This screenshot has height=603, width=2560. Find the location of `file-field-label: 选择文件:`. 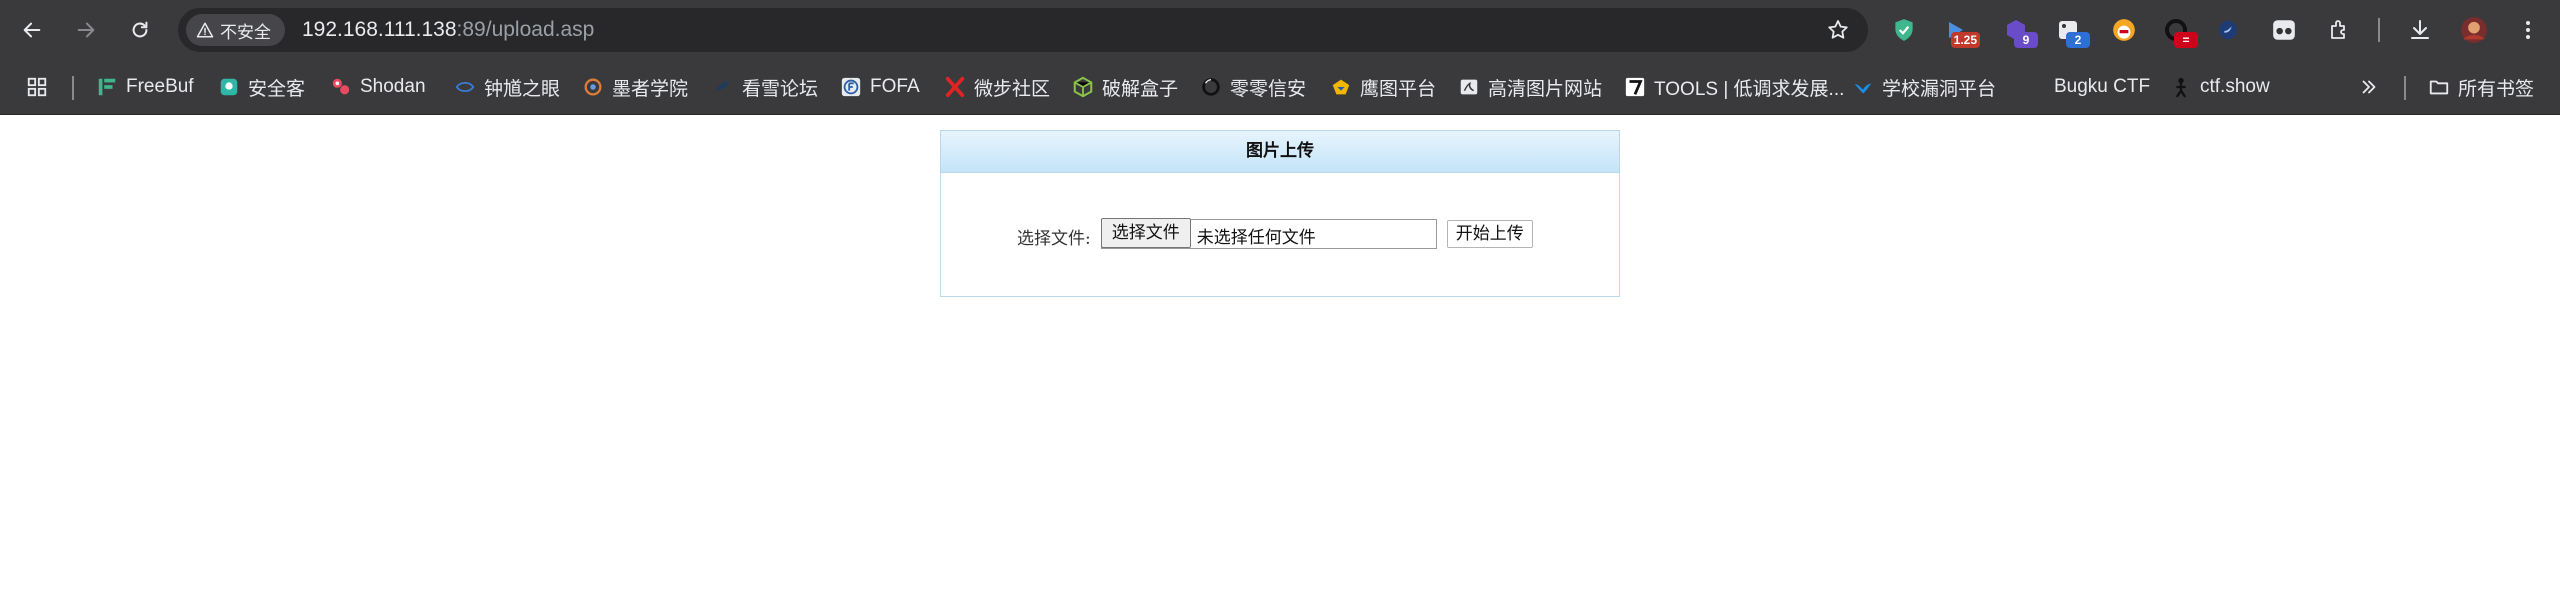

file-field-label: 选择文件: is located at coordinates (1054, 239).